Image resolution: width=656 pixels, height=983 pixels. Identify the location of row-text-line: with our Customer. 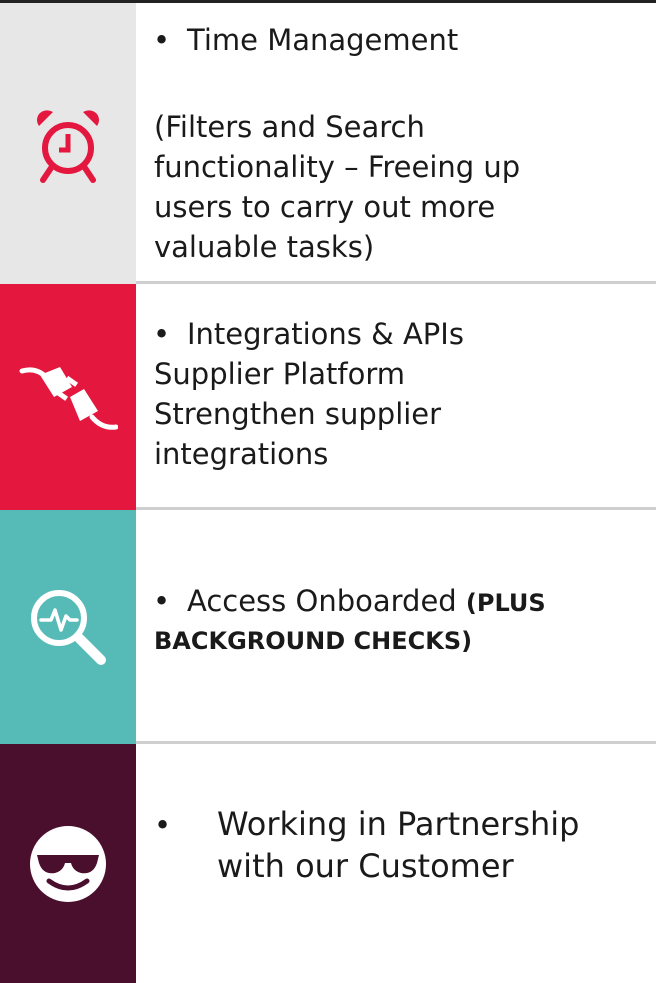
(365, 866).